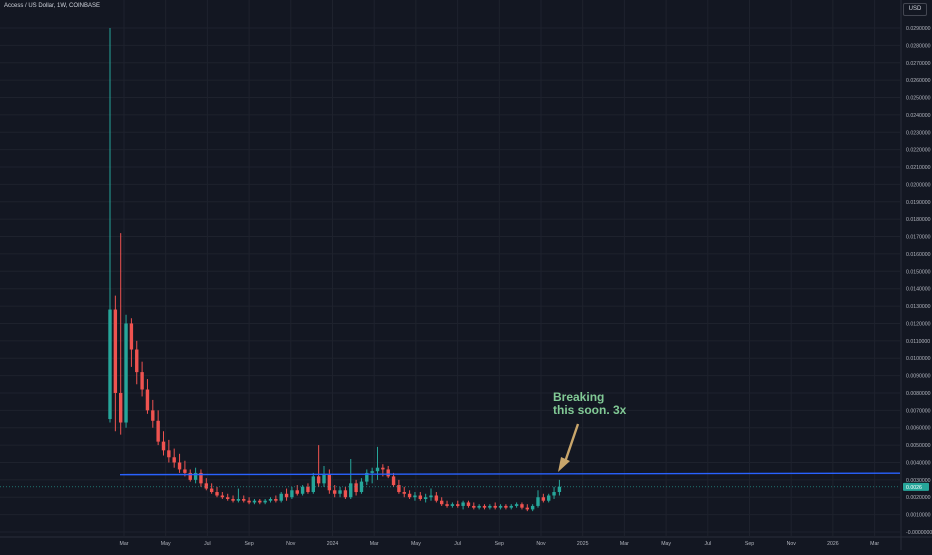 The width and height of the screenshot is (932, 555). I want to click on y-tick-label: 0.0210000, so click(918, 168).